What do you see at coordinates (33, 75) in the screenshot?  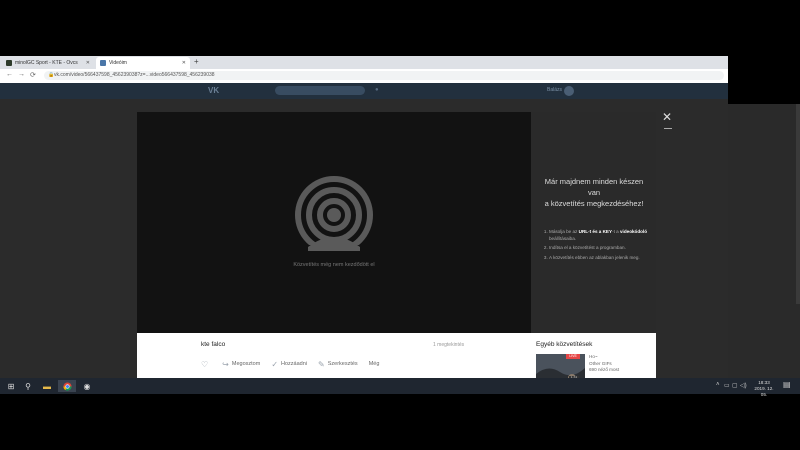 I see `reload-button: ⟳` at bounding box center [33, 75].